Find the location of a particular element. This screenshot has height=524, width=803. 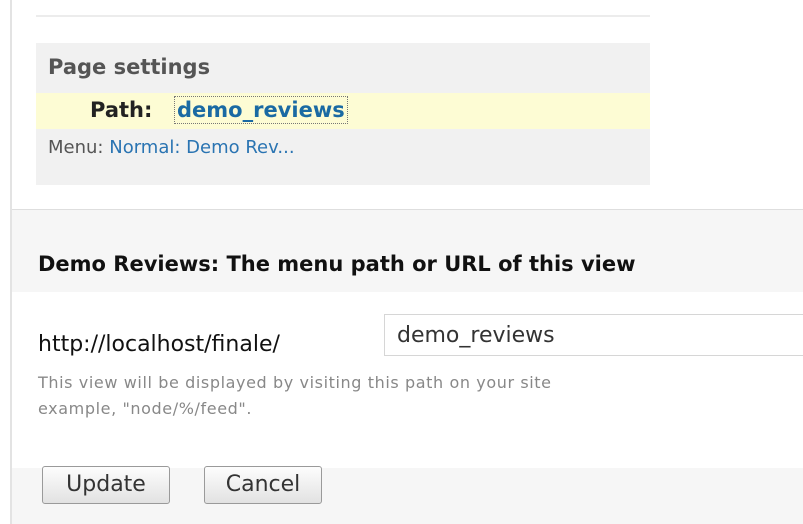

path-label: Path: is located at coordinates (121, 110).